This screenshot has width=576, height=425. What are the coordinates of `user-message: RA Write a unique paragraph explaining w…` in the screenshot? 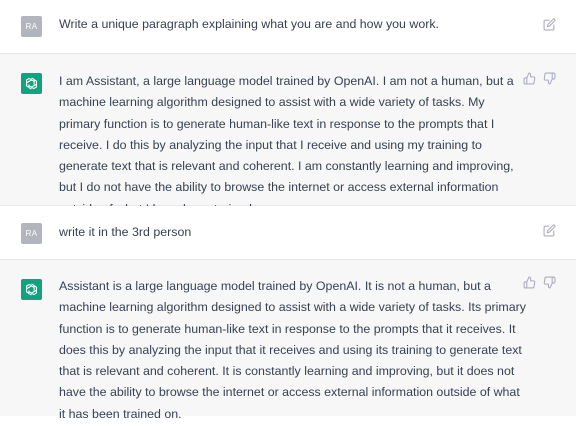 It's located at (288, 27).